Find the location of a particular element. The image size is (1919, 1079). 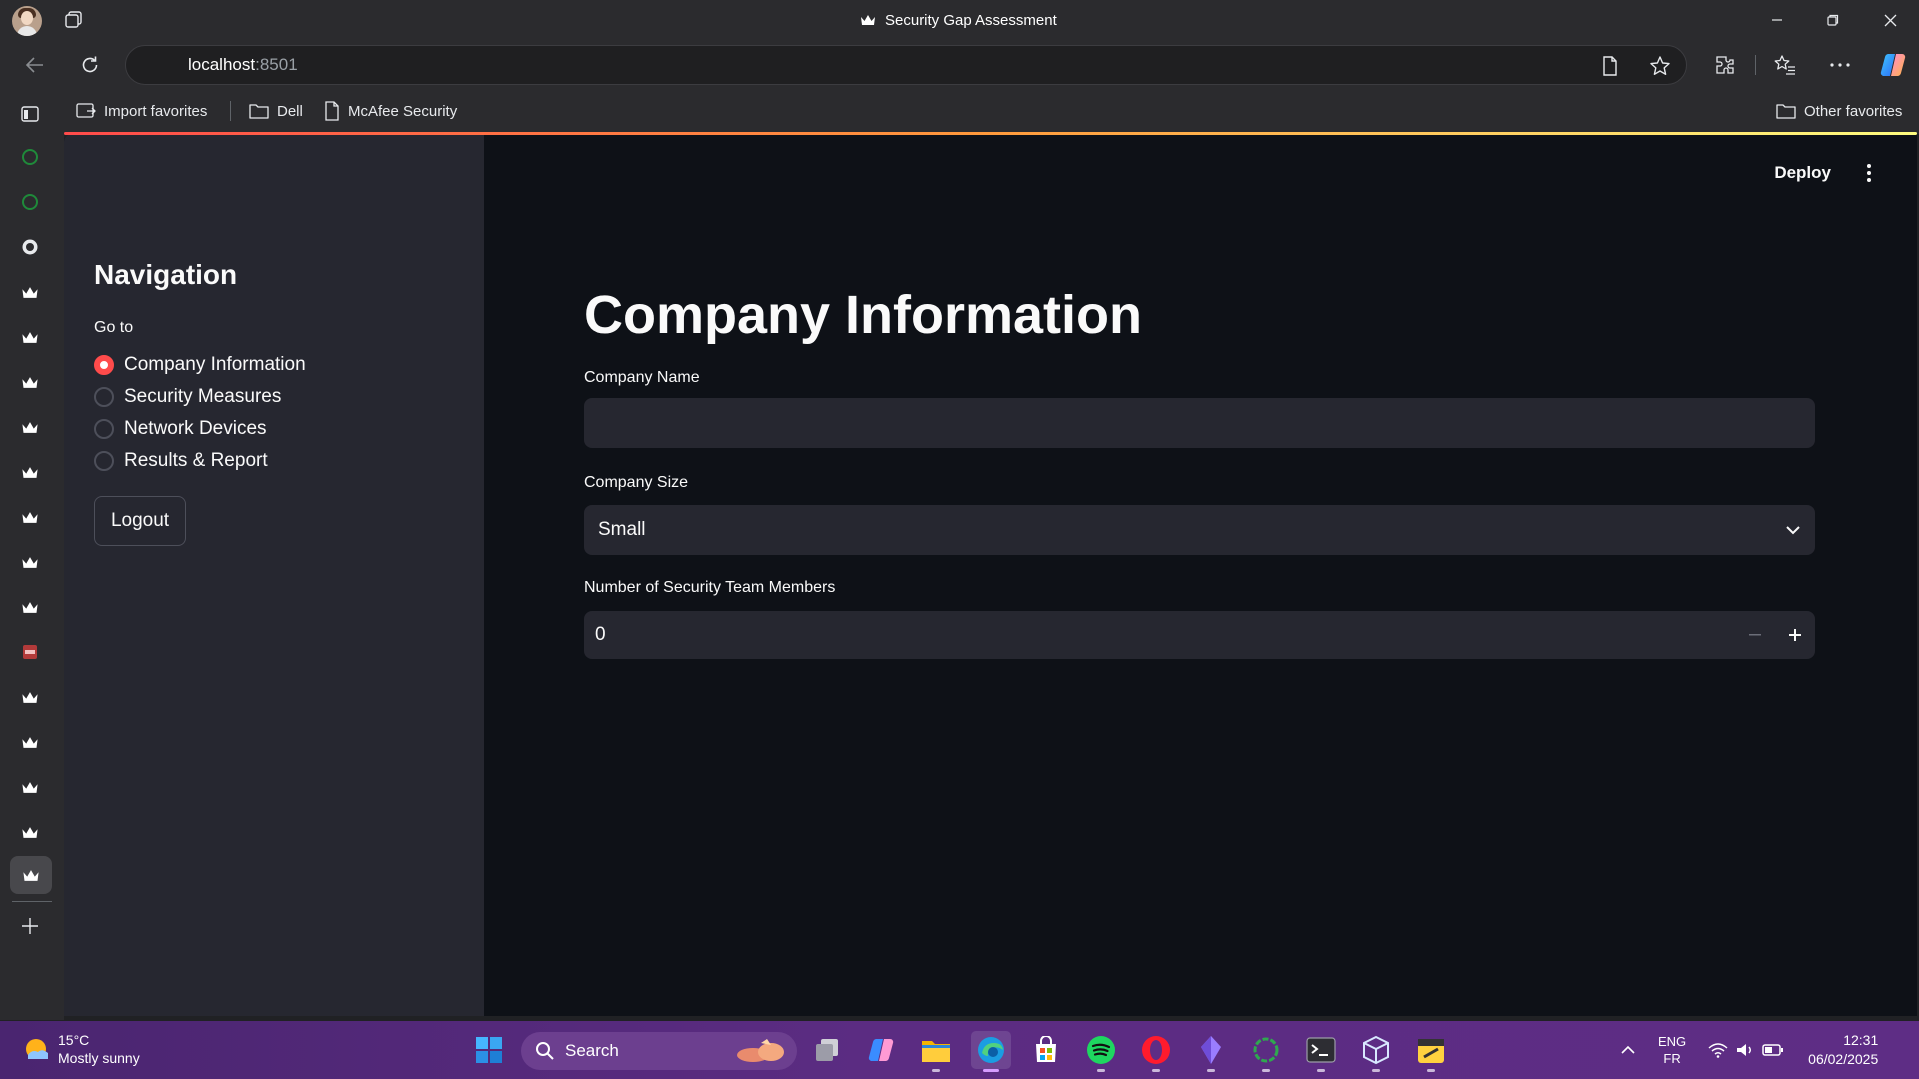

radio-results-report: Results & Report is located at coordinates (181, 461).